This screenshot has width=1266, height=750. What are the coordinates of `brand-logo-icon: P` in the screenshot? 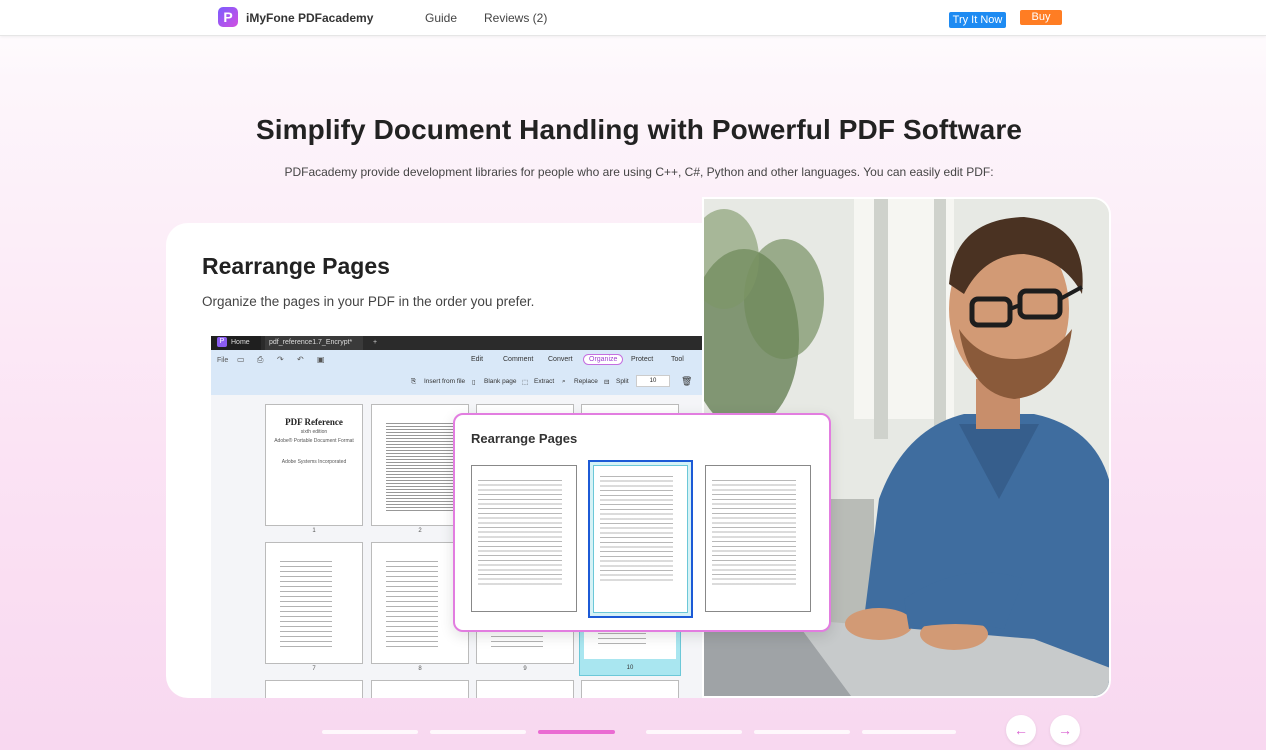 It's located at (228, 17).